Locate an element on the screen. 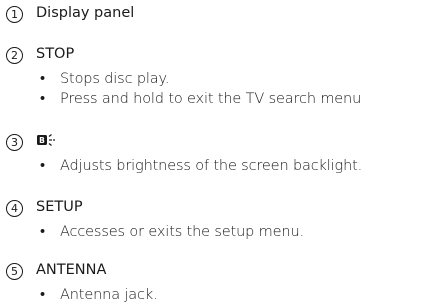  bullet-item: • Antenna jack. is located at coordinates (97, 295).